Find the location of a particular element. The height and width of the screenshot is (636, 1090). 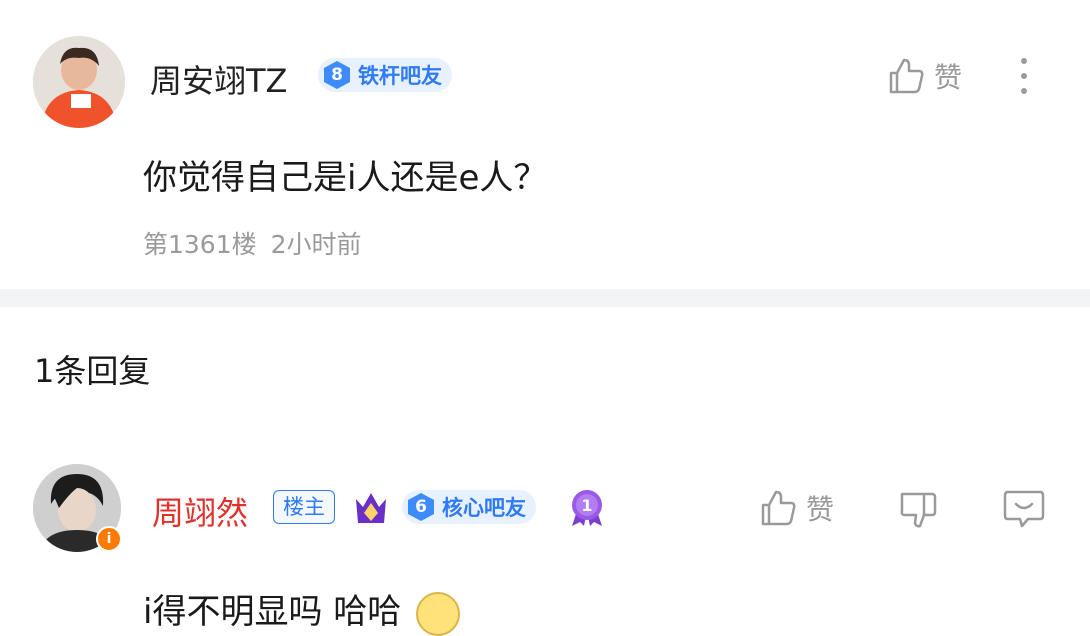

verified-badge-icon: i is located at coordinates (109, 539).